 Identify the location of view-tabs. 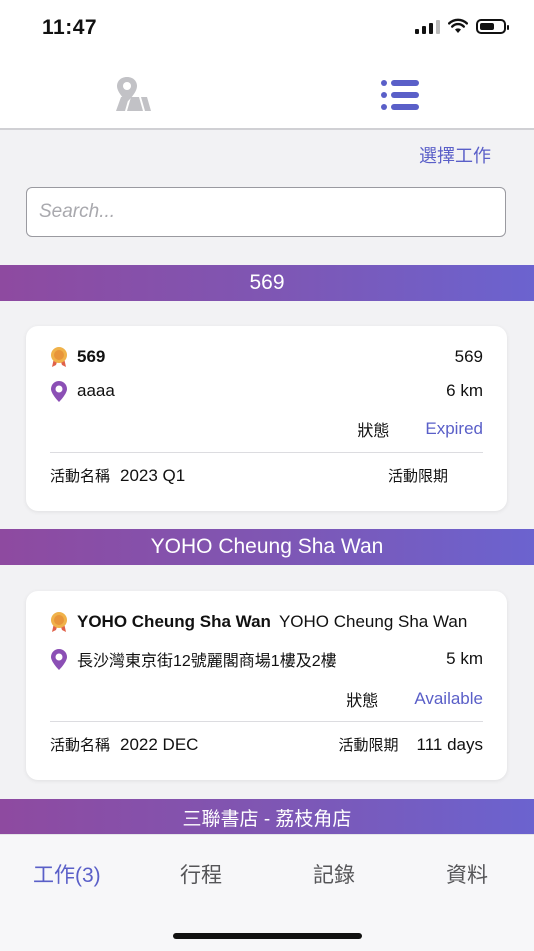
(267, 95).